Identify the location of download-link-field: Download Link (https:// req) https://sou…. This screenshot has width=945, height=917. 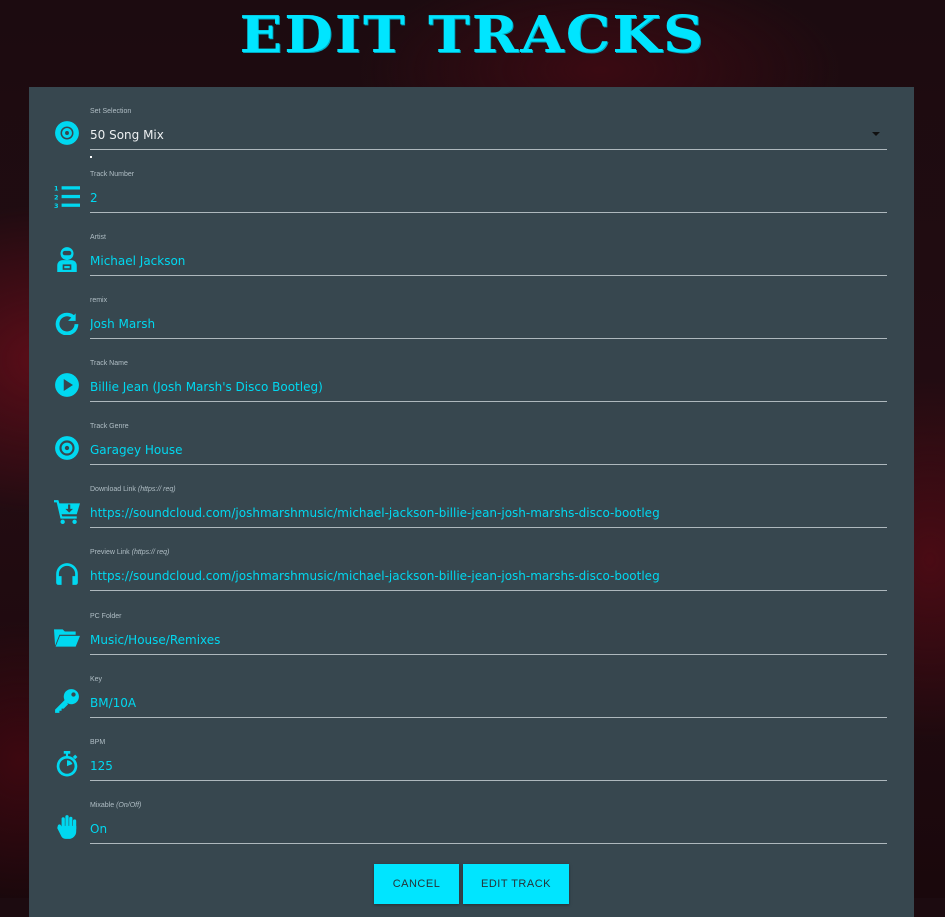
(471, 496).